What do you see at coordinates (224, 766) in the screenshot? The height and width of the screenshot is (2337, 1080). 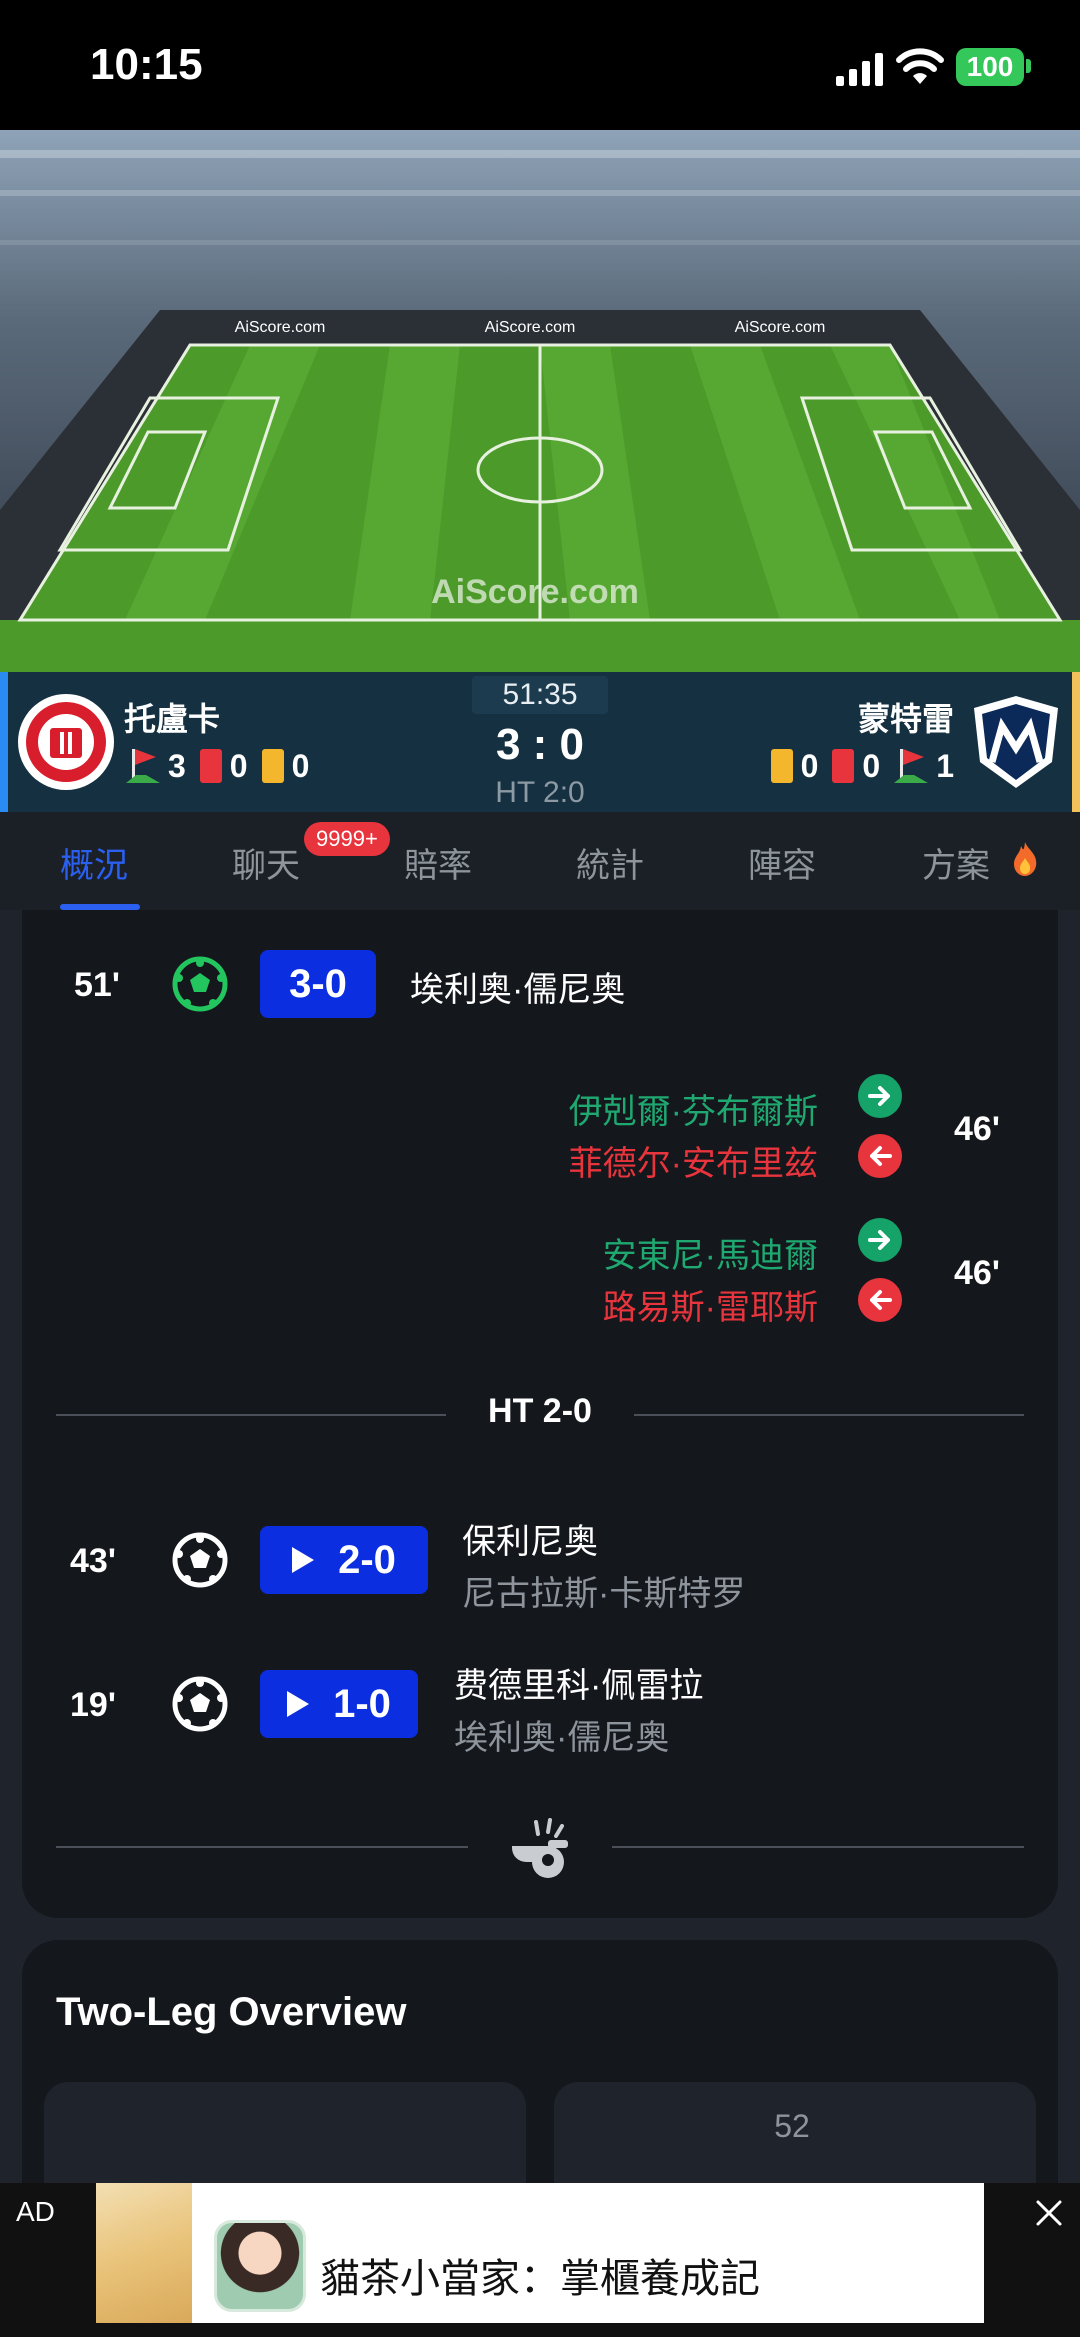 I see `home-stats: 3 0 0` at bounding box center [224, 766].